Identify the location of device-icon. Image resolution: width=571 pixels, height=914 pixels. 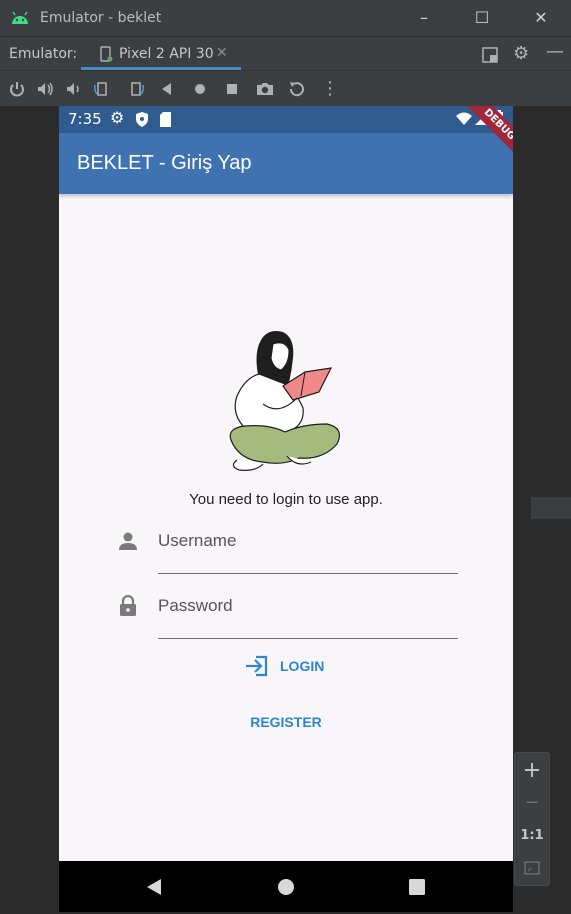
(106, 54).